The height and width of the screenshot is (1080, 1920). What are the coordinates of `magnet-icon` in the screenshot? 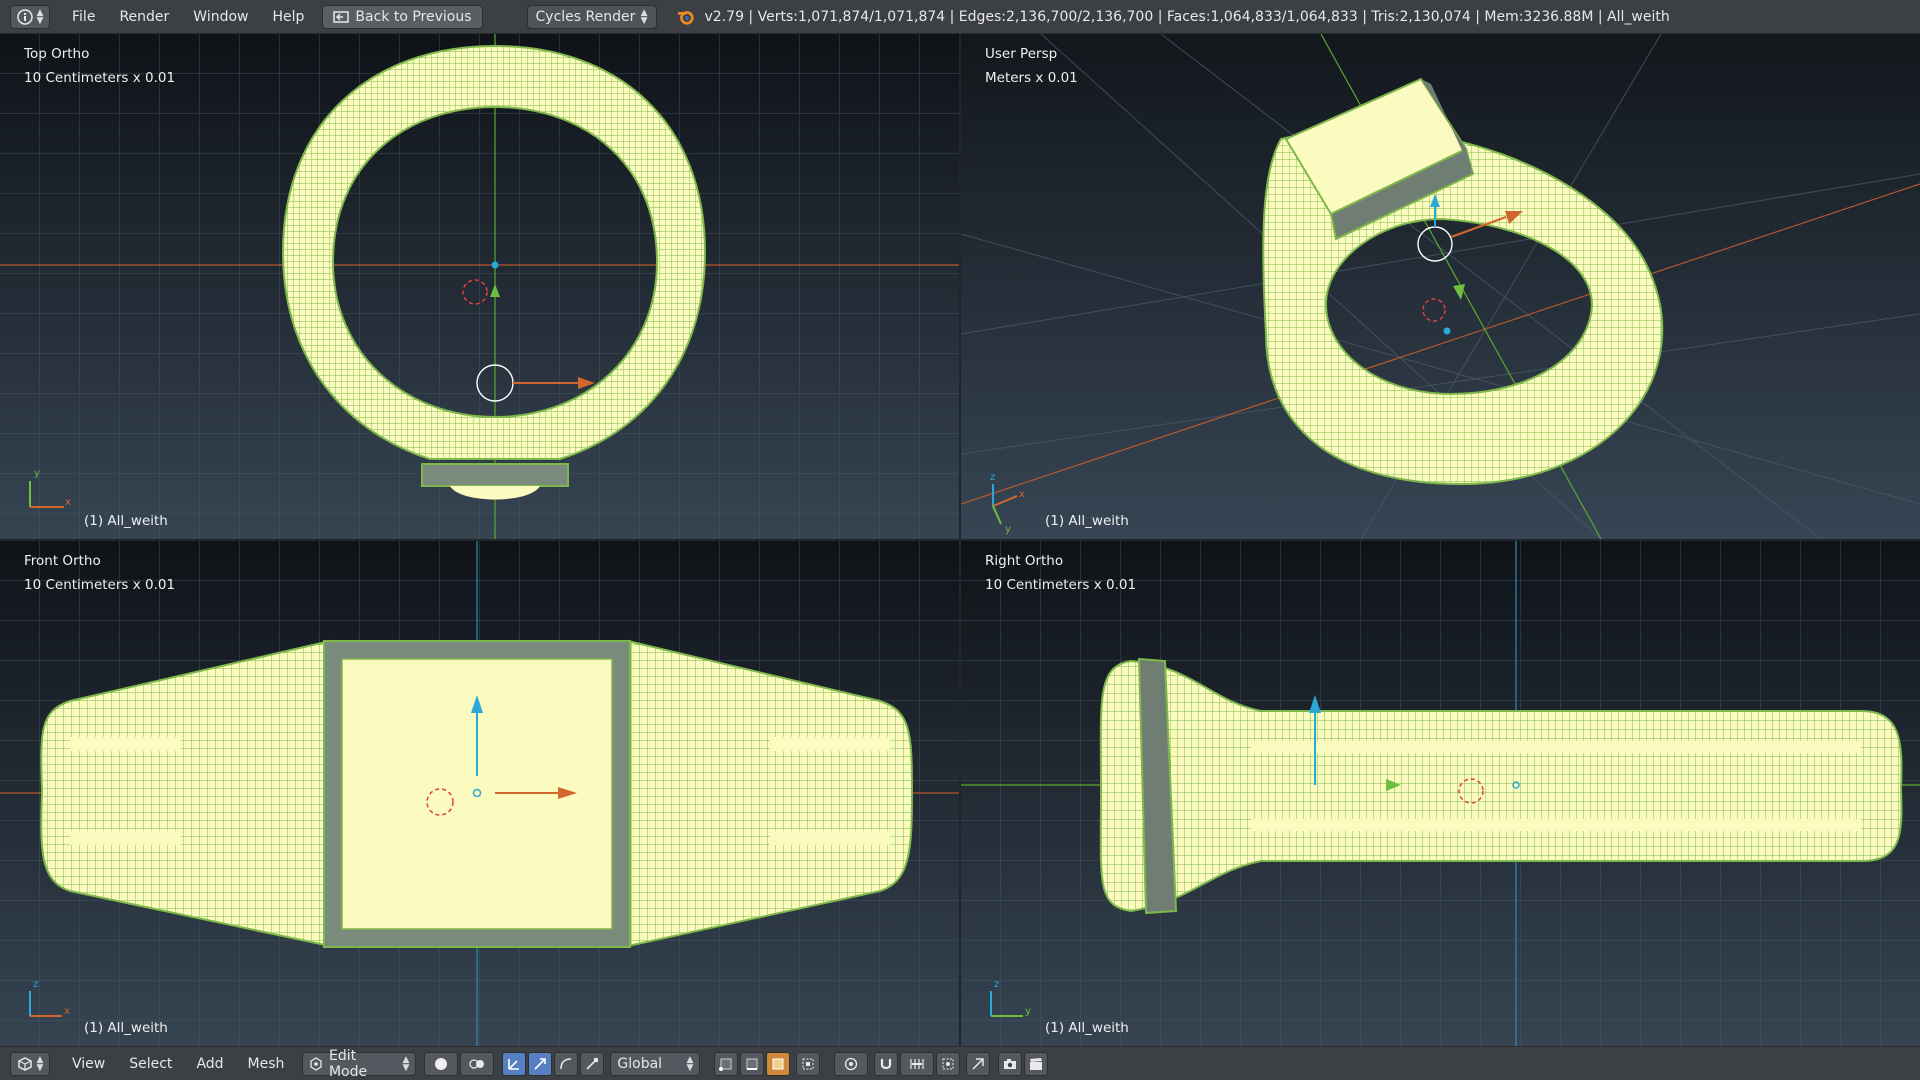 It's located at (886, 1063).